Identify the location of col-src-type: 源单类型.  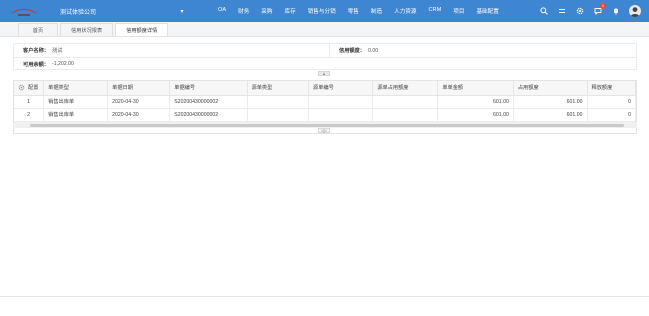
(278, 88).